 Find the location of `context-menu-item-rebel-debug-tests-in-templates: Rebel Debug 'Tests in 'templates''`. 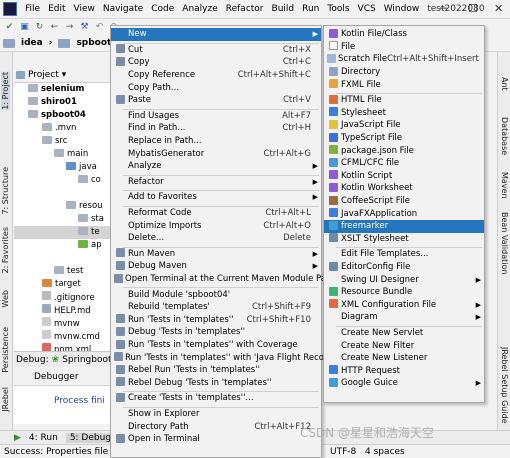

context-menu-item-rebel-debug-tests-in-templates: Rebel Debug 'Tests in 'templates'' is located at coordinates (216, 383).